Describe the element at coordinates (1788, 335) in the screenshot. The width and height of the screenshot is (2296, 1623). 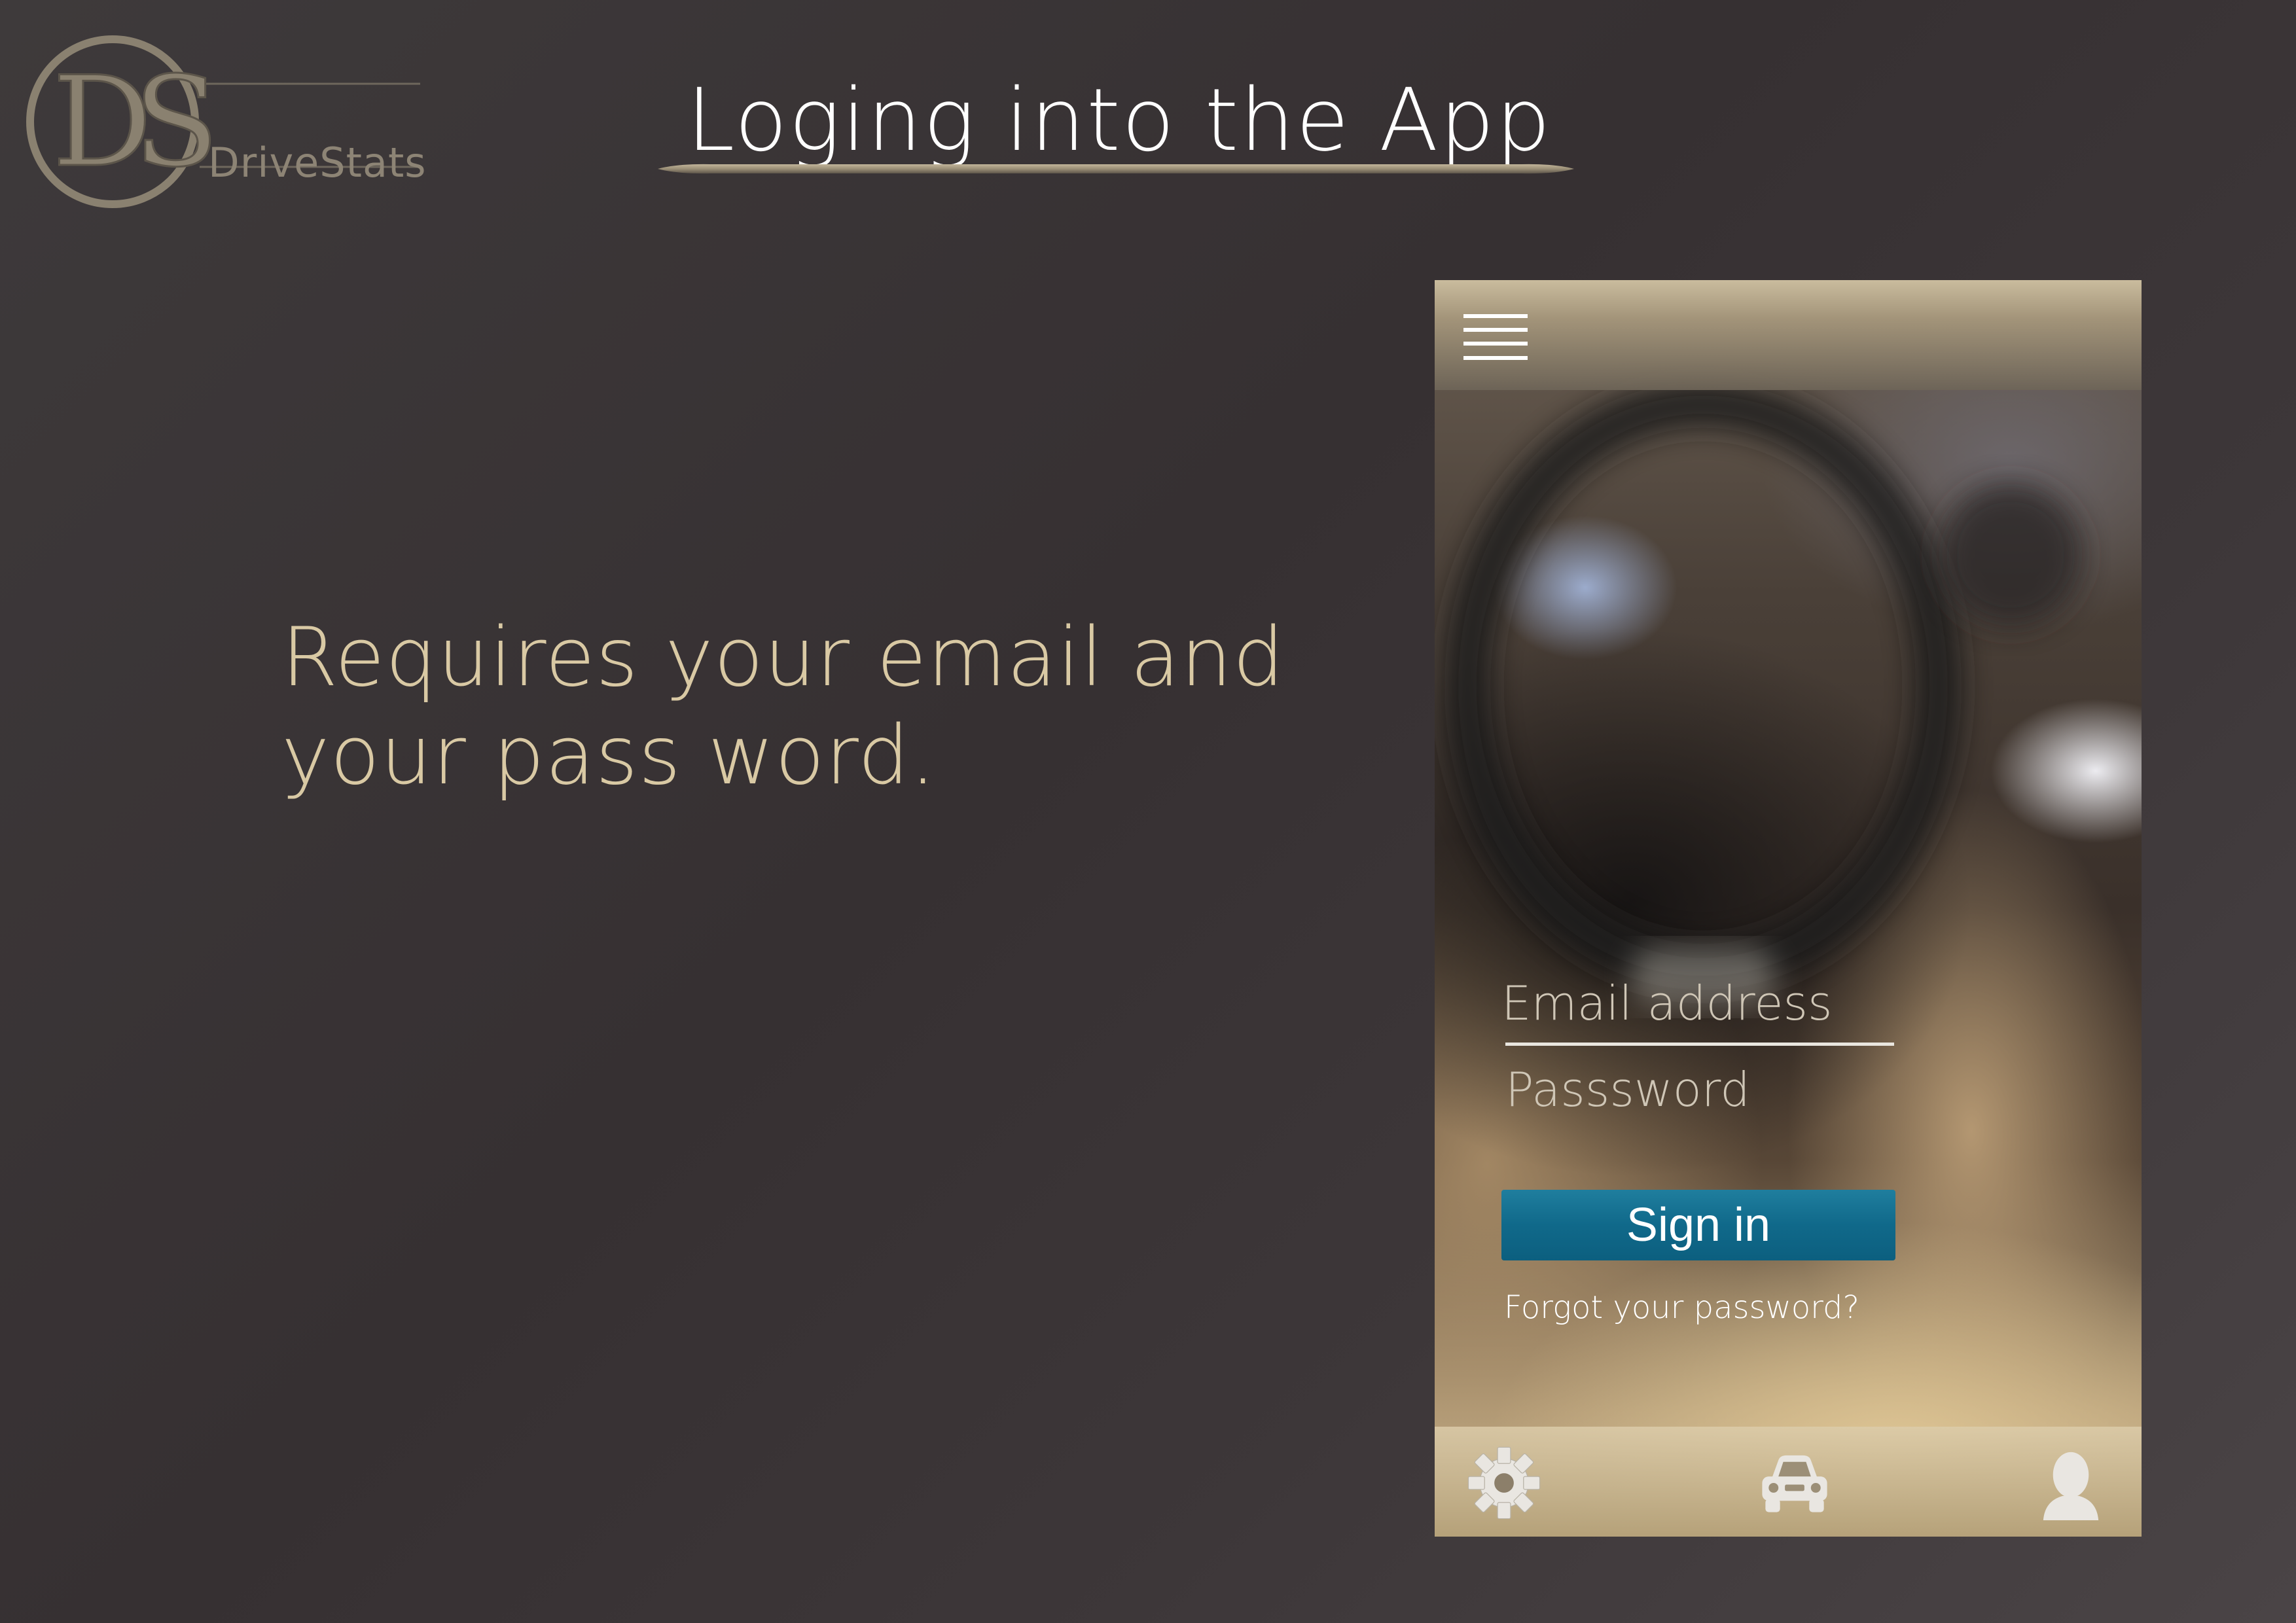
I see `app-header` at that location.